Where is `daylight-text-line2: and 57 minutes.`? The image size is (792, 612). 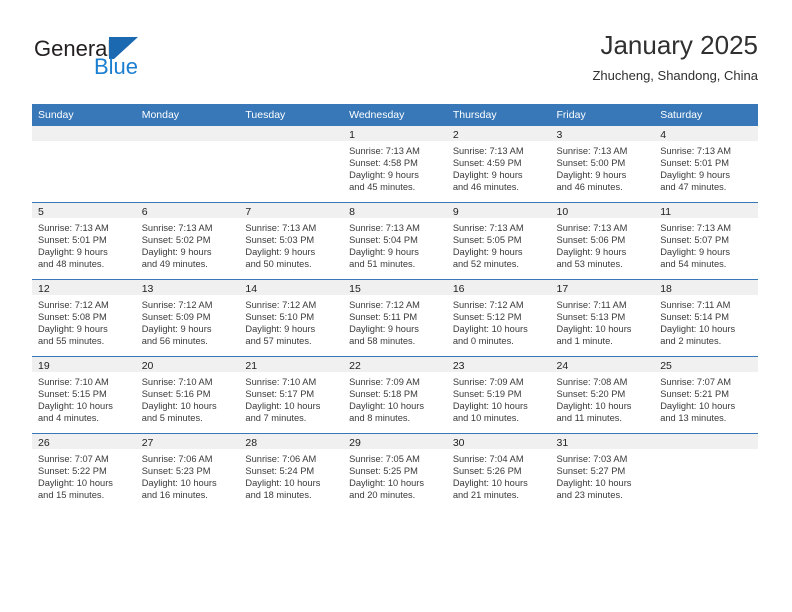
daylight-text-line2: and 57 minutes. is located at coordinates (278, 341).